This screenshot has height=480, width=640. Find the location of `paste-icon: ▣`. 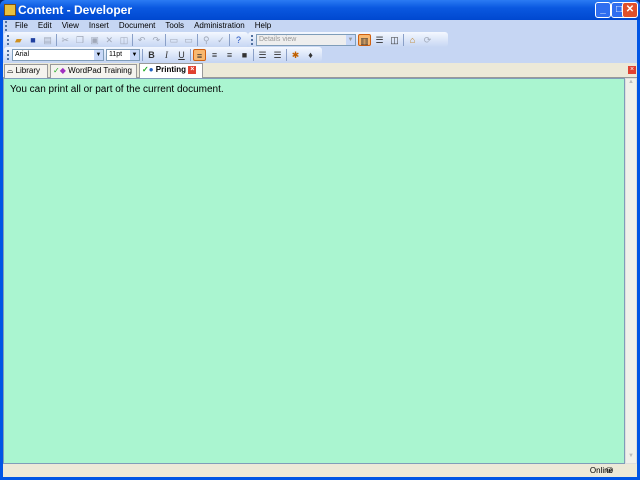

paste-icon: ▣ is located at coordinates (94, 40).